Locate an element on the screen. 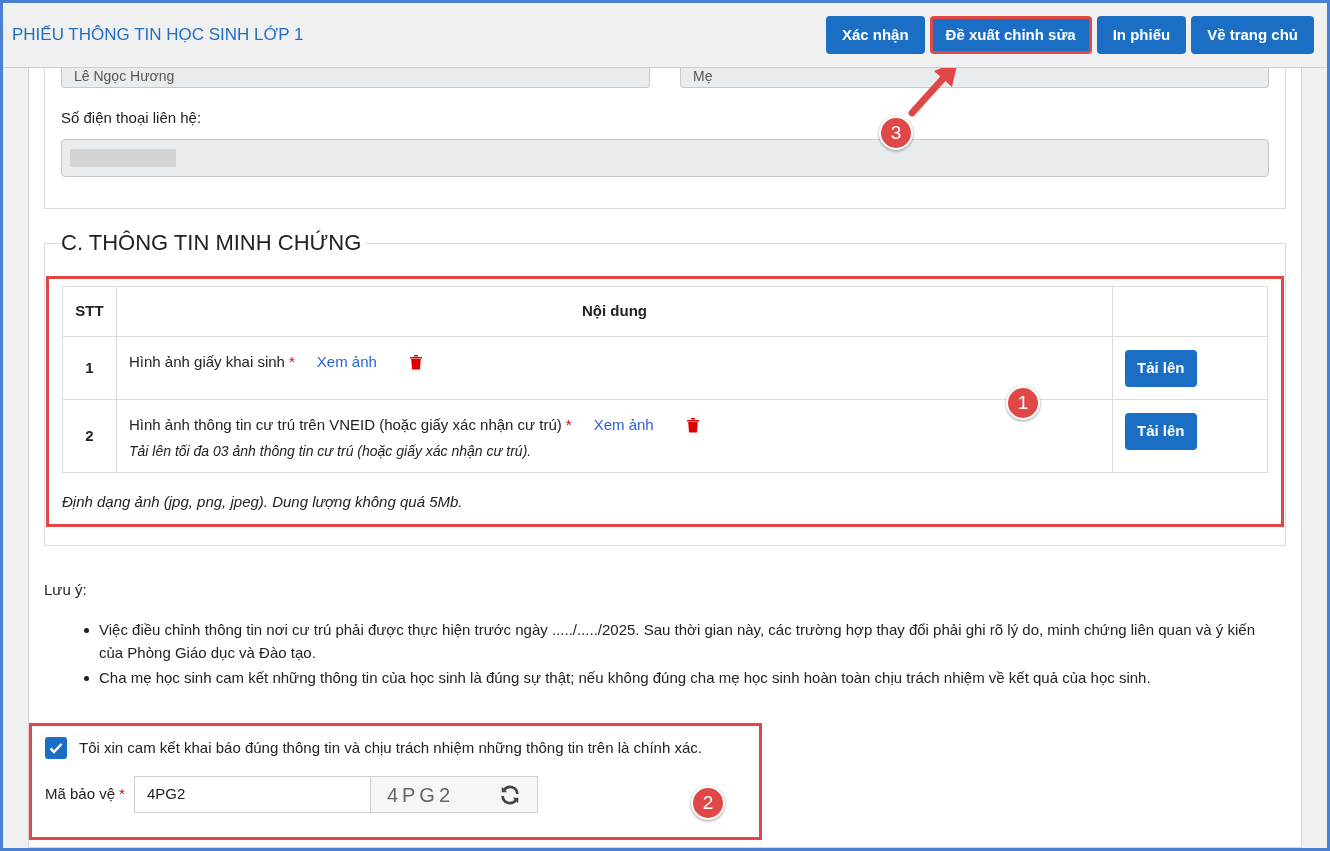  text-field: Lê Ngọc Hương is located at coordinates (355, 78).